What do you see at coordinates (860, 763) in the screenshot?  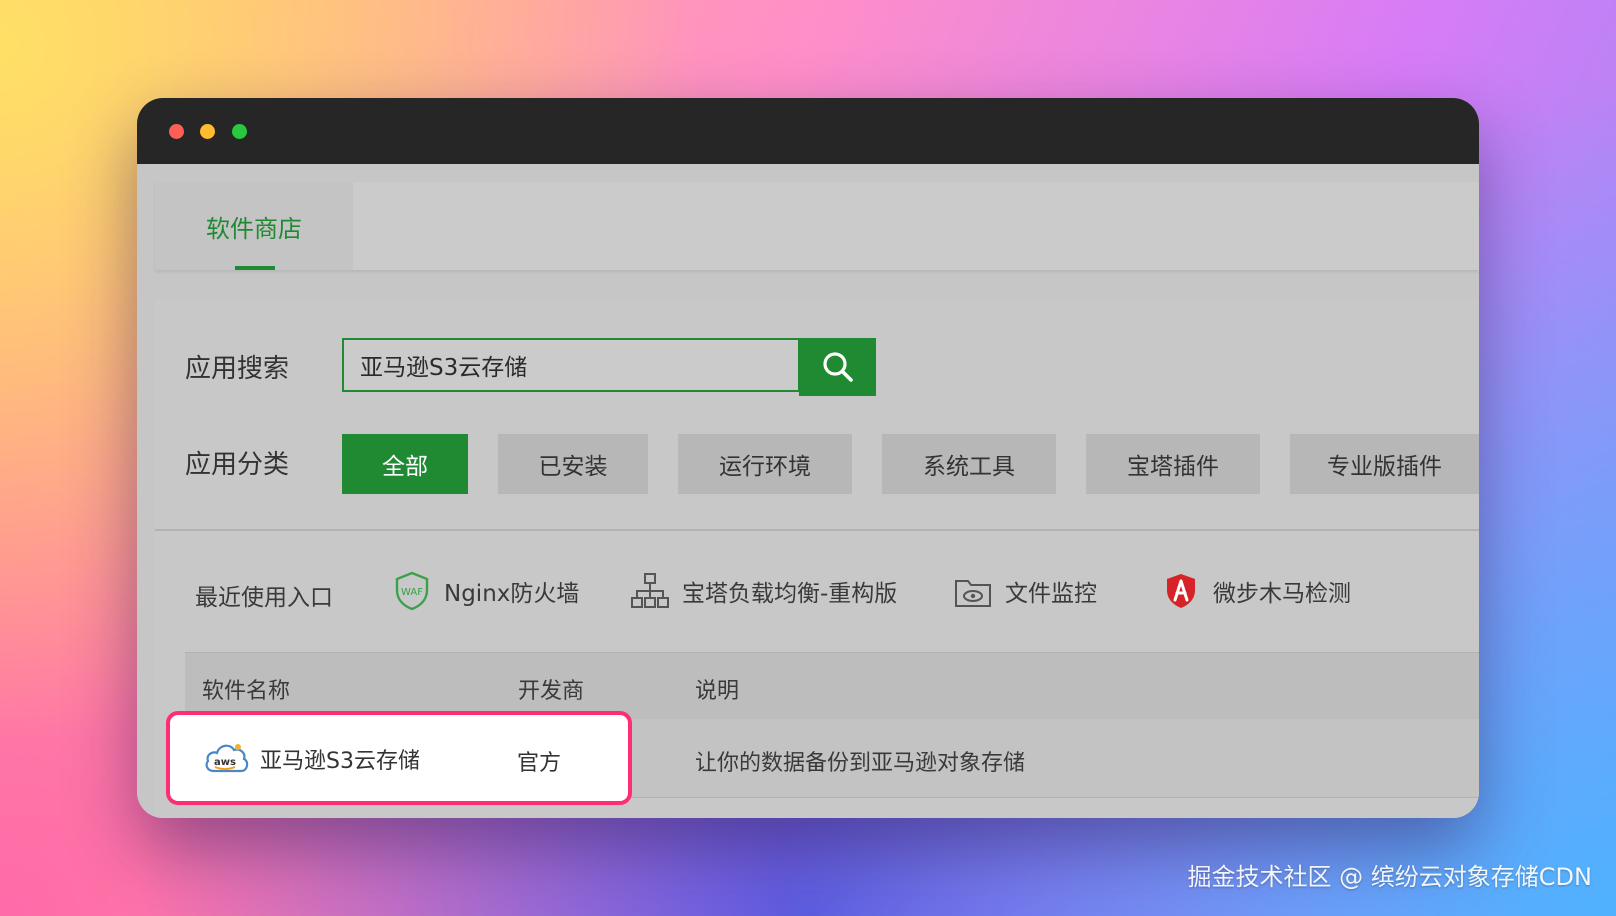 I see `row-description: 让你的数据备份到亚马逊对象存储` at bounding box center [860, 763].